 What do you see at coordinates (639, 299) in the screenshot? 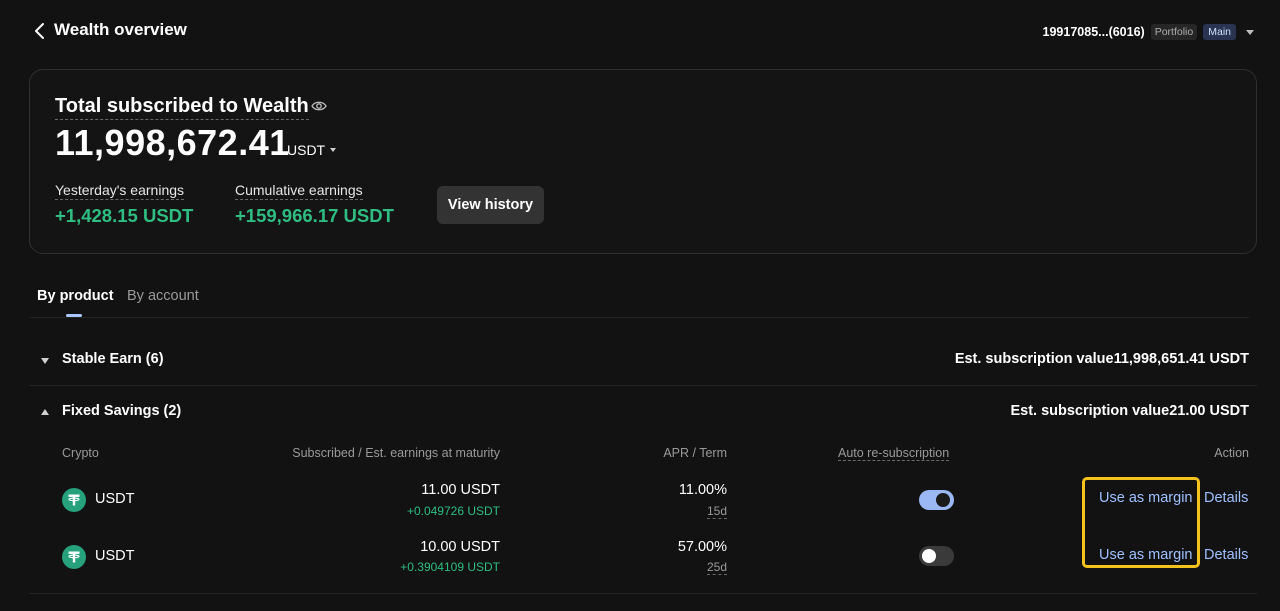
I see `view-tabs: By product By account` at bounding box center [639, 299].